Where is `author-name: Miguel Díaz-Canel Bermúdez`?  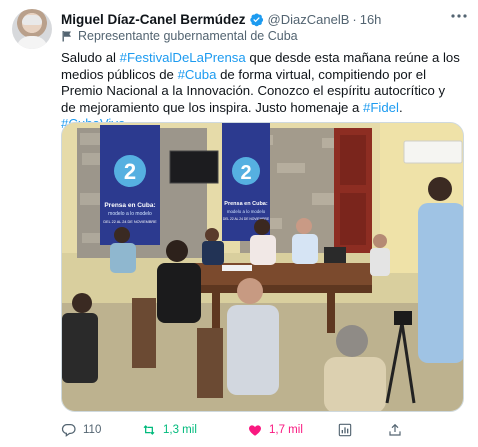
author-name: Miguel Díaz-Canel Bermúdez is located at coordinates (153, 19).